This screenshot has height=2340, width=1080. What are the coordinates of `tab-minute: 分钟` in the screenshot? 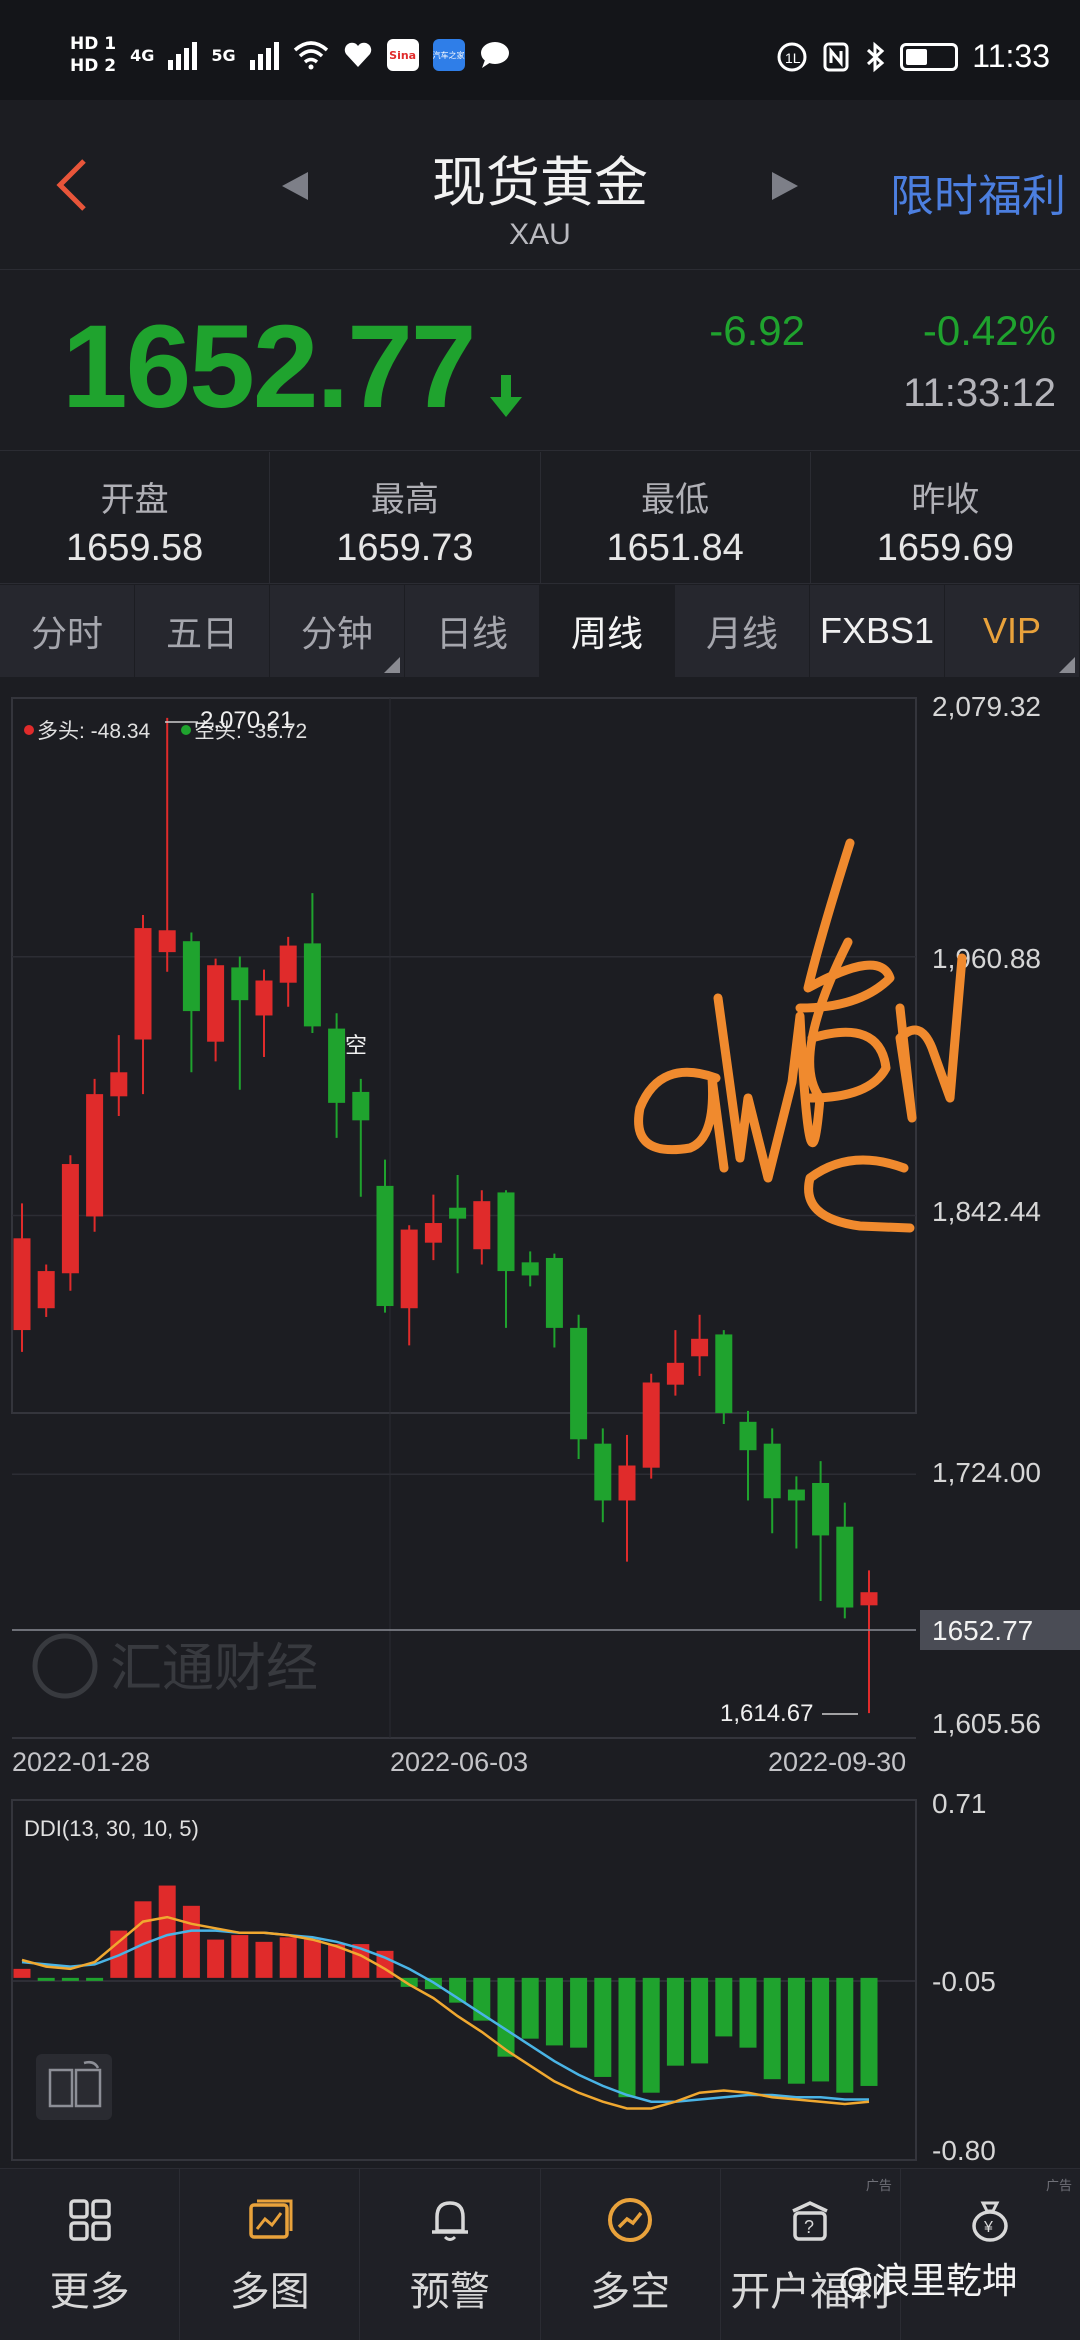 It's located at (337, 631).